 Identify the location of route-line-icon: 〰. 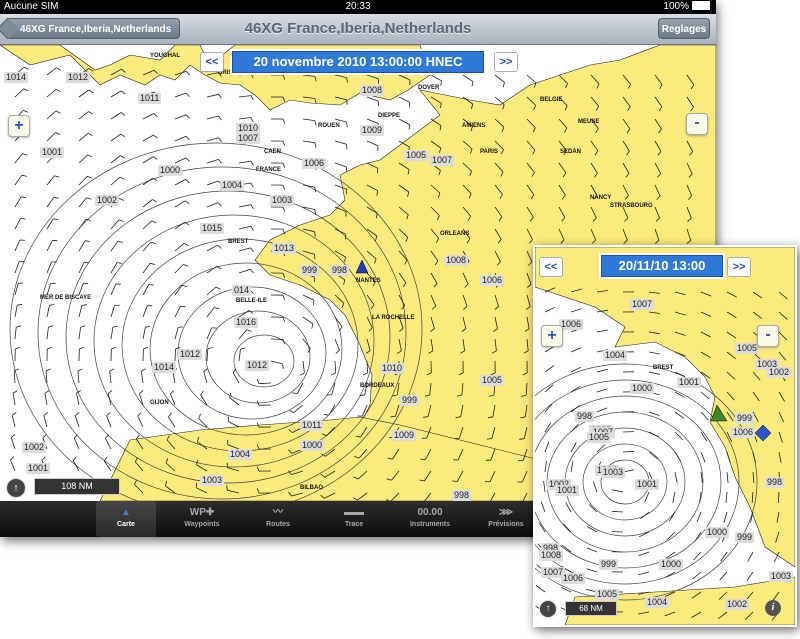
(278, 512).